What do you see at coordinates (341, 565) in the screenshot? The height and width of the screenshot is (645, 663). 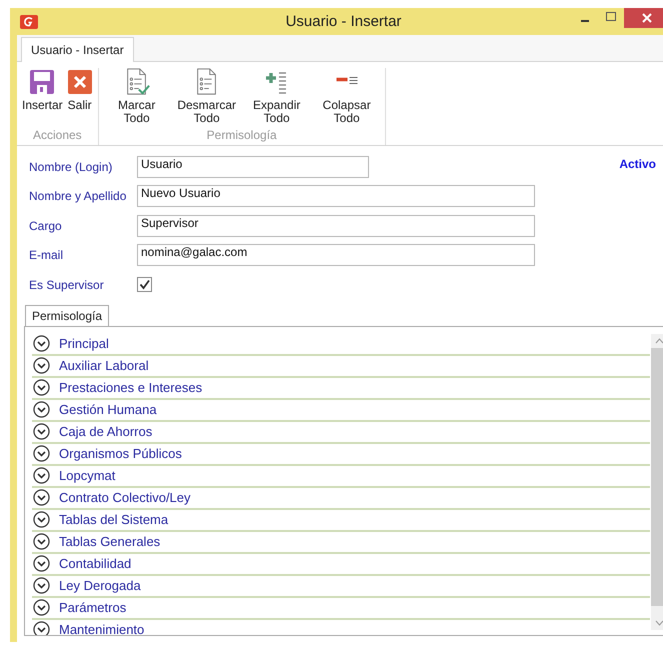 I see `group-header: Contabilidad` at bounding box center [341, 565].